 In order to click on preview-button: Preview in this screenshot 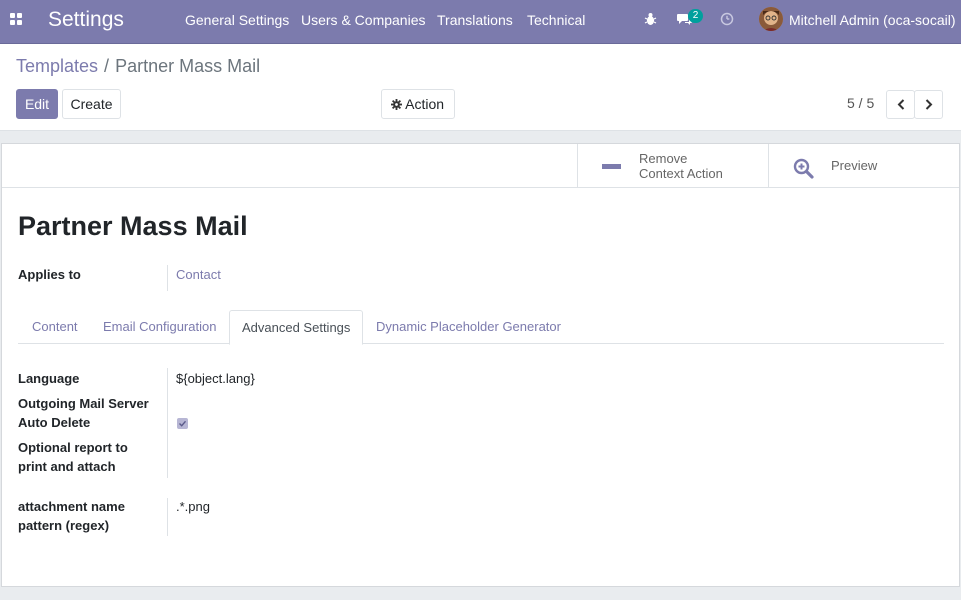, I will do `click(863, 165)`.